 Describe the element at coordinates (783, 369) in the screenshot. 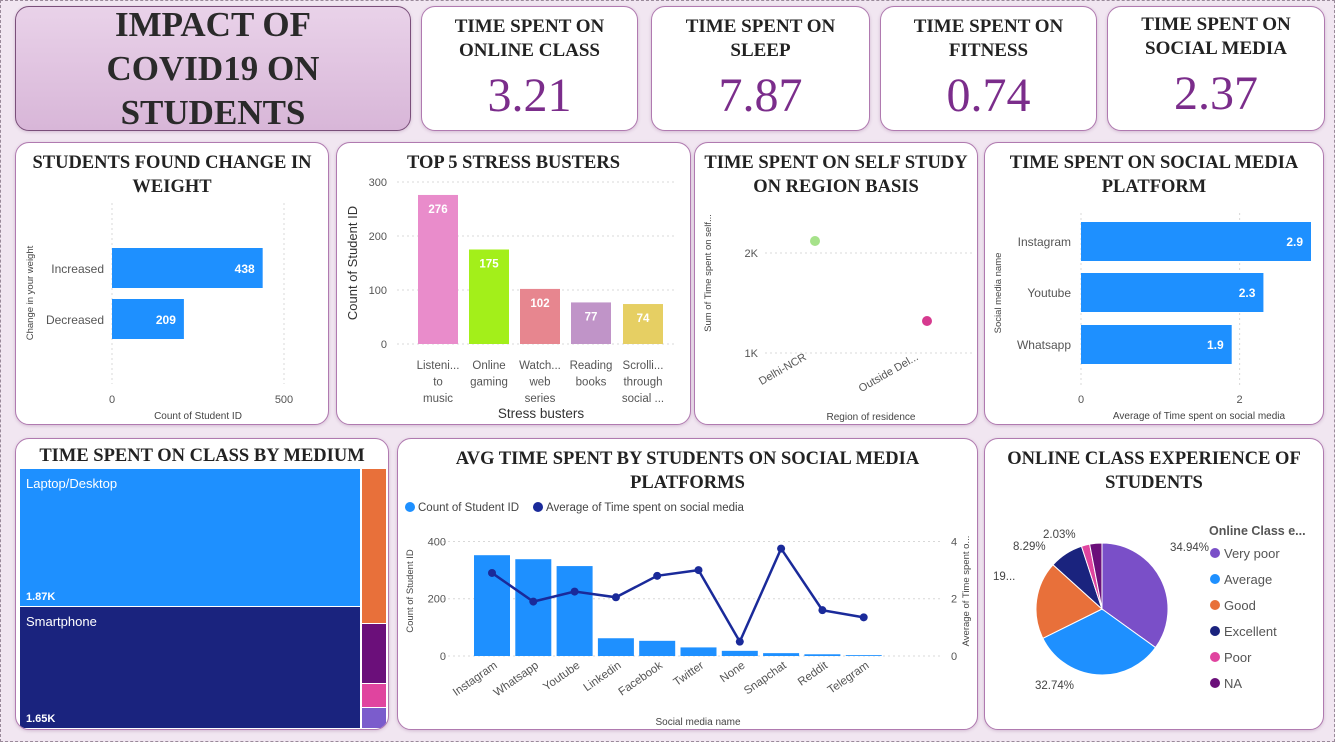

I see `x-category-label: Delhi-NCR` at that location.